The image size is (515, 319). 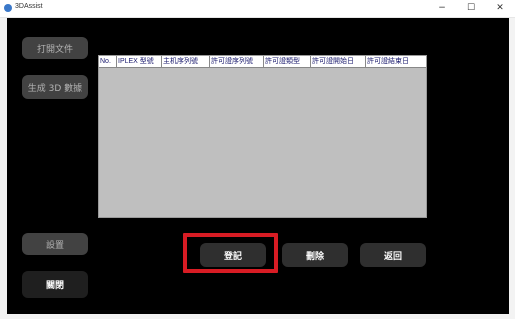 What do you see at coordinates (315, 255) in the screenshot?
I see `delete-button: 刪除` at bounding box center [315, 255].